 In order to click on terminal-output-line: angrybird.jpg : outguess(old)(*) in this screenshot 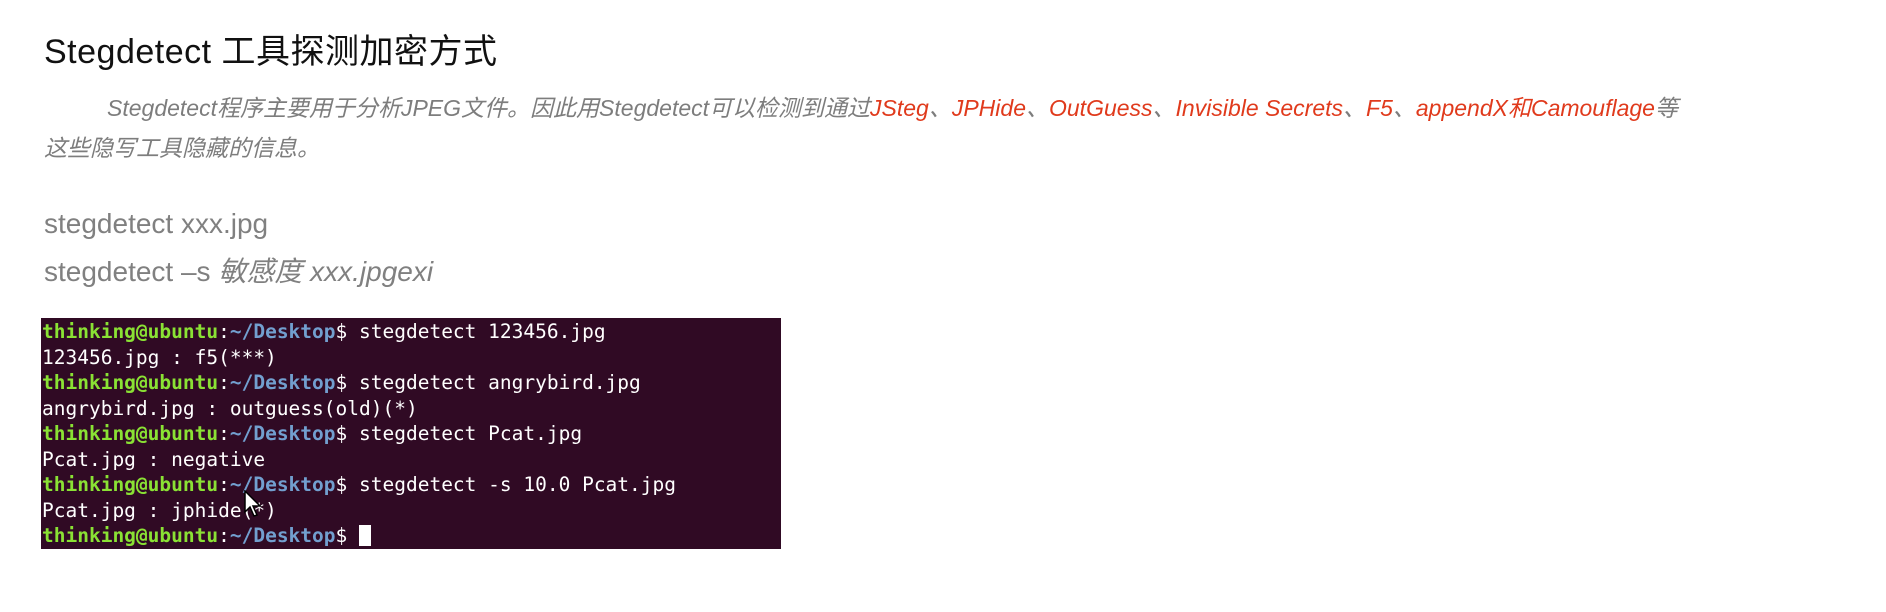, I will do `click(411, 409)`.